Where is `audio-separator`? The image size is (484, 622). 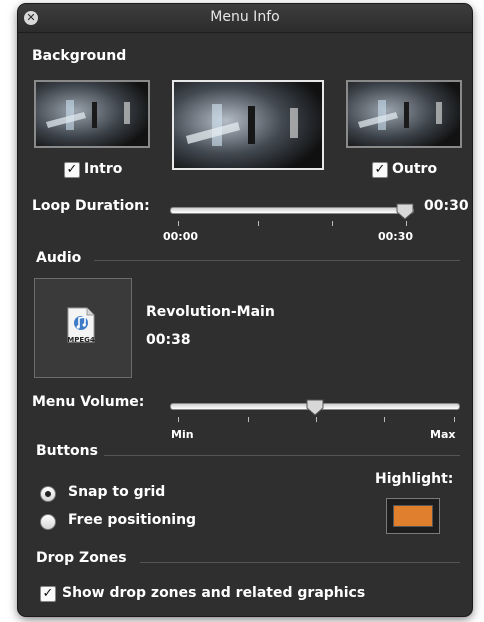 audio-separator is located at coordinates (277, 260).